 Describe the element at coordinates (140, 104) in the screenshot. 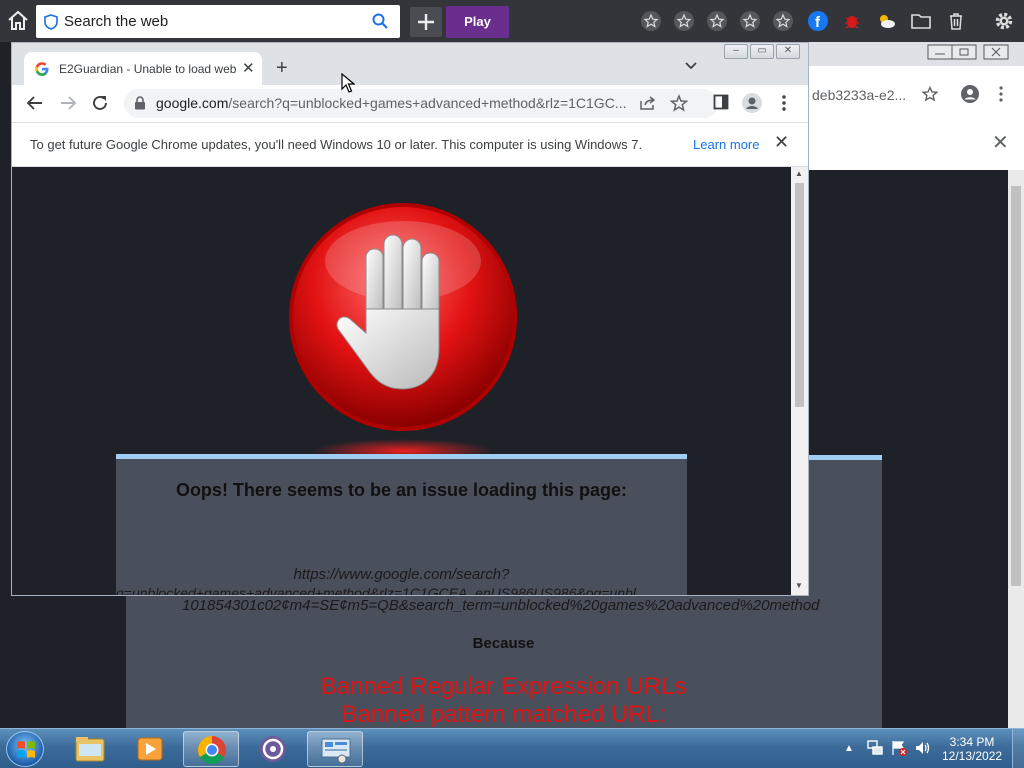

I see `lock-icon` at that location.